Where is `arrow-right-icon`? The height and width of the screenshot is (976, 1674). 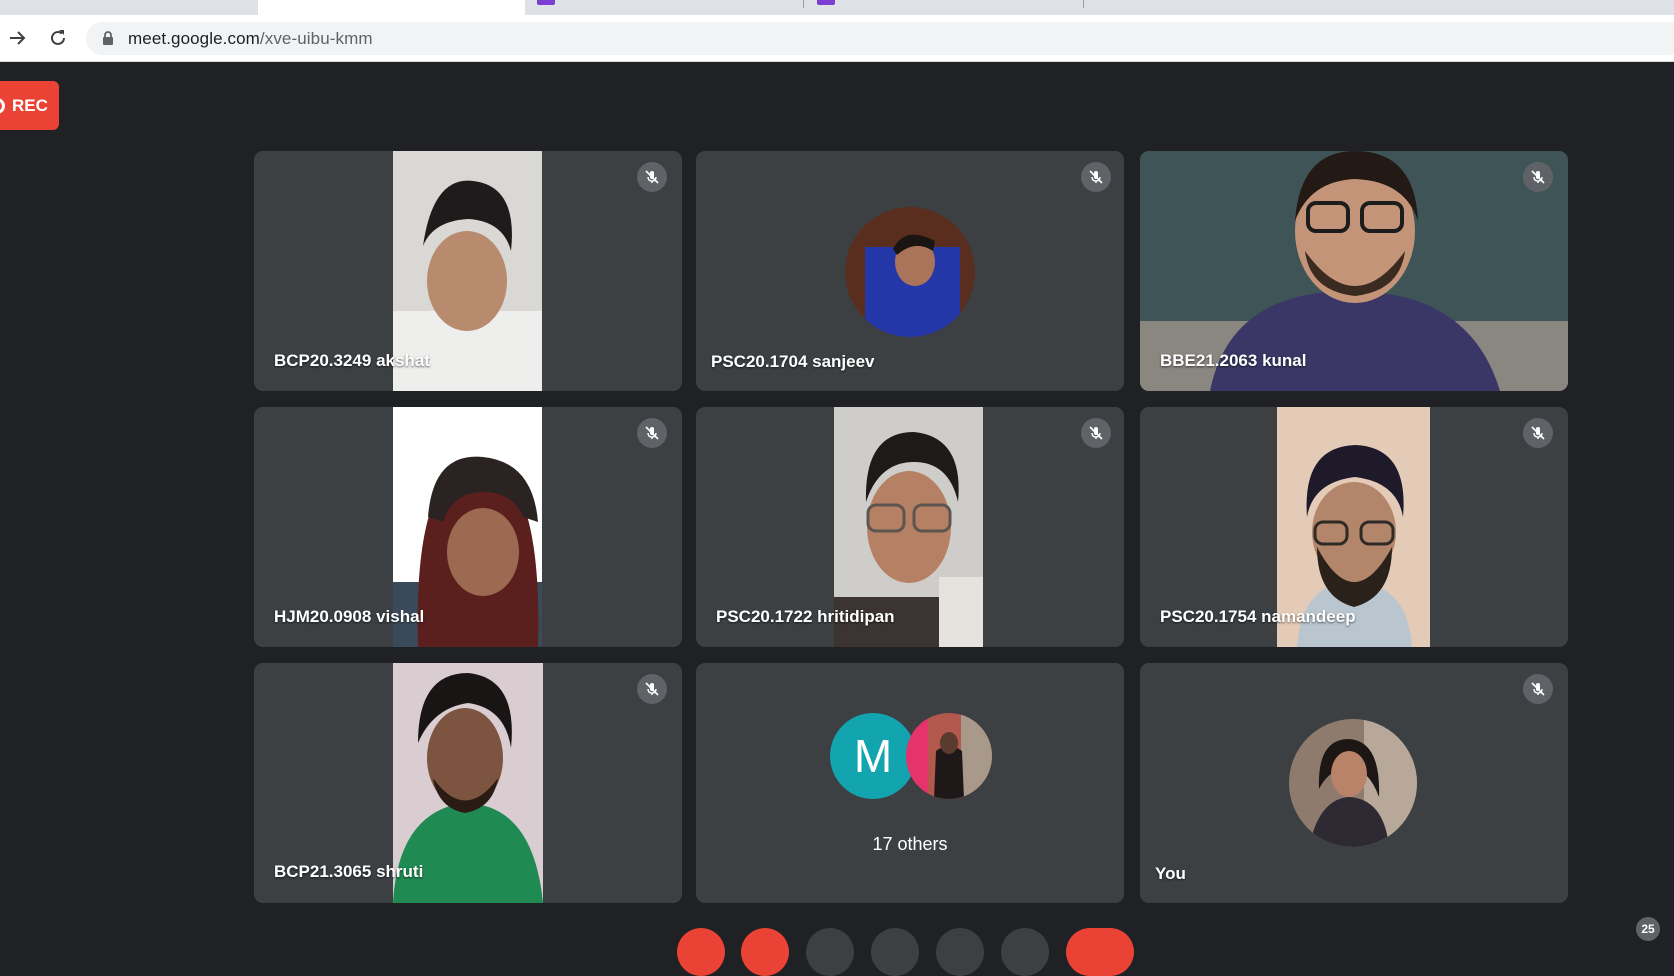
arrow-right-icon is located at coordinates (18, 38).